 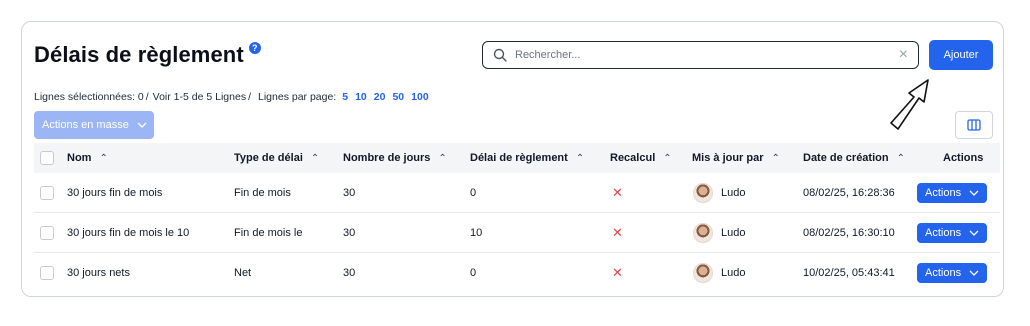 I want to click on per-page-label: Lignes par page:, so click(x=297, y=97).